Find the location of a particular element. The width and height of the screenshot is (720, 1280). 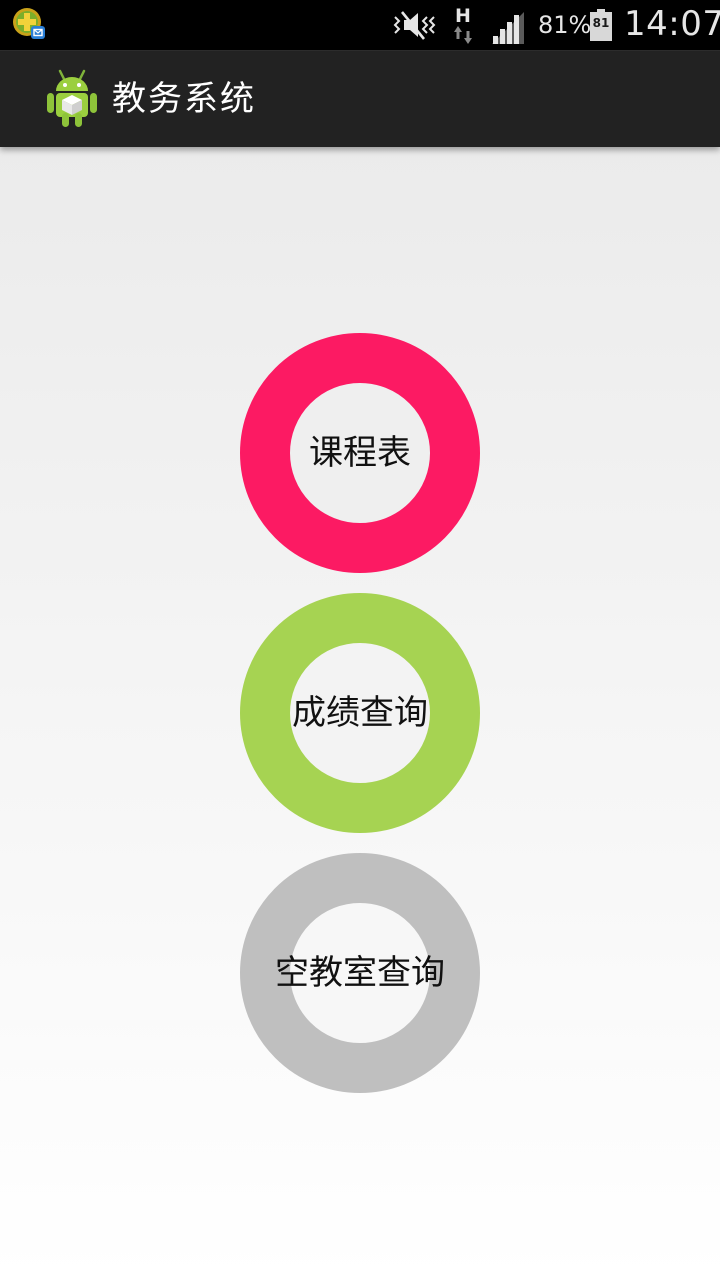

grade-query-label: 成绩查询 is located at coordinates (360, 713).